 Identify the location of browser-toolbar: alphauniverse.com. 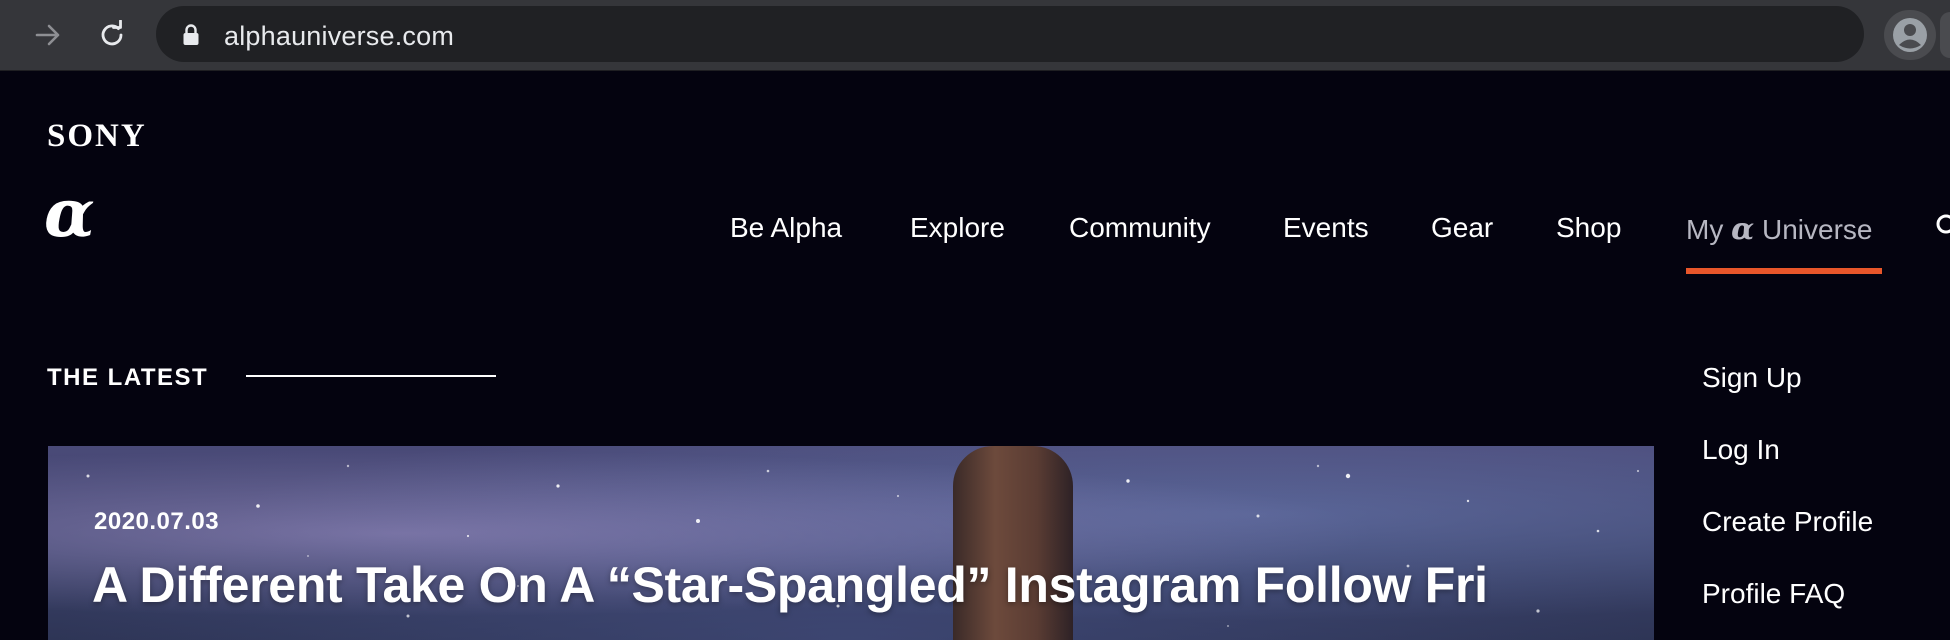
(975, 35).